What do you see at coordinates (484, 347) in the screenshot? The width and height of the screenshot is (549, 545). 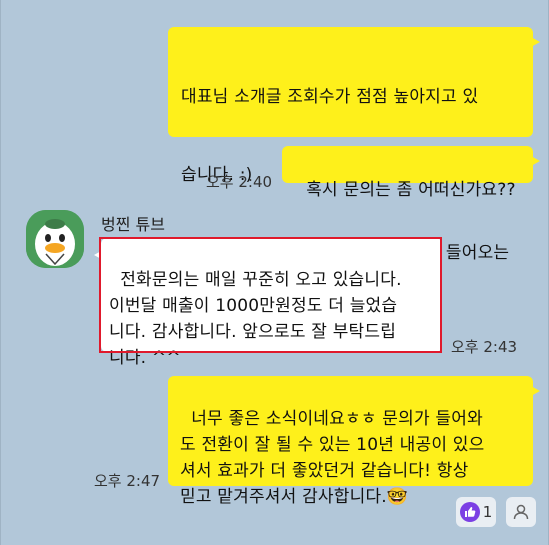 I see `message-time: 오후 2:43` at bounding box center [484, 347].